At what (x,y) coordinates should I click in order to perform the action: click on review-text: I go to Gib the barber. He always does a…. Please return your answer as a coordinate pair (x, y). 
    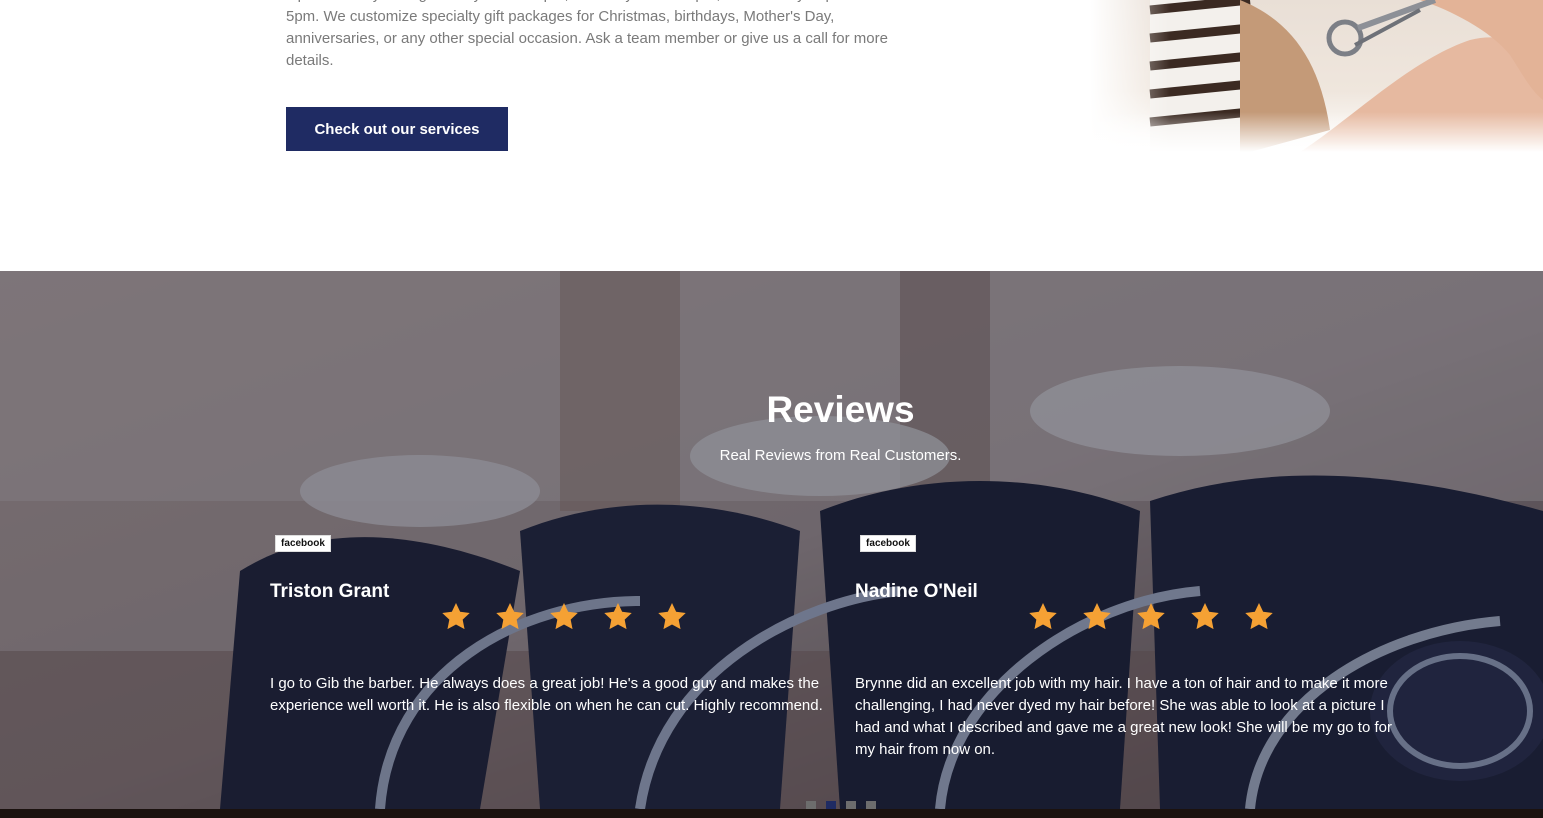
    Looking at the image, I should click on (546, 694).